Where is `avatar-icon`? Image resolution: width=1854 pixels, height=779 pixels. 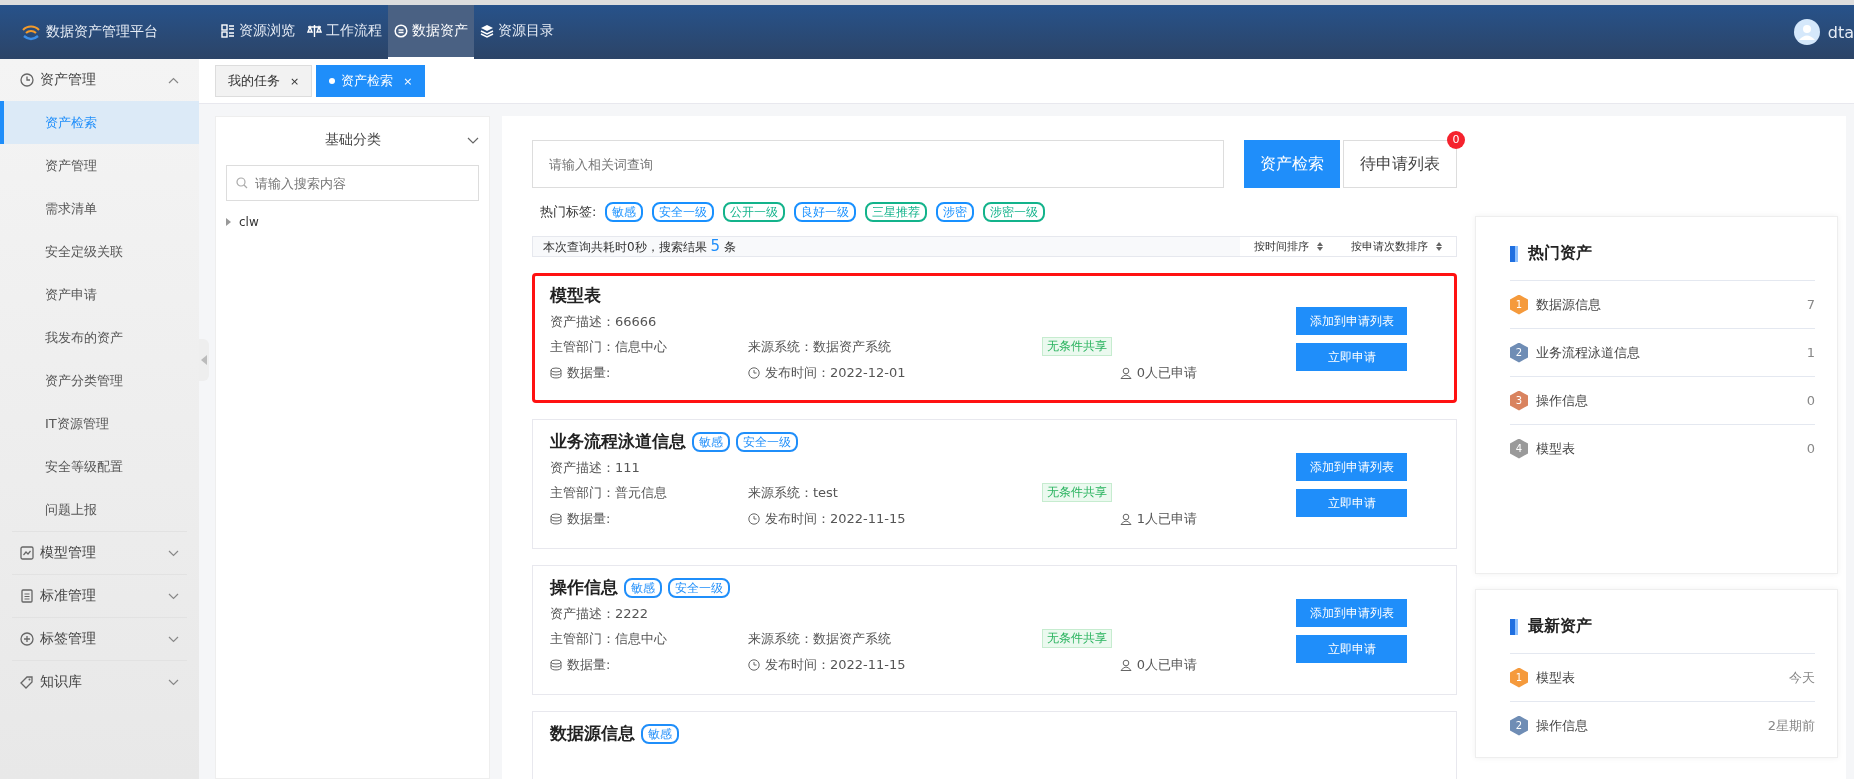
avatar-icon is located at coordinates (1806, 32).